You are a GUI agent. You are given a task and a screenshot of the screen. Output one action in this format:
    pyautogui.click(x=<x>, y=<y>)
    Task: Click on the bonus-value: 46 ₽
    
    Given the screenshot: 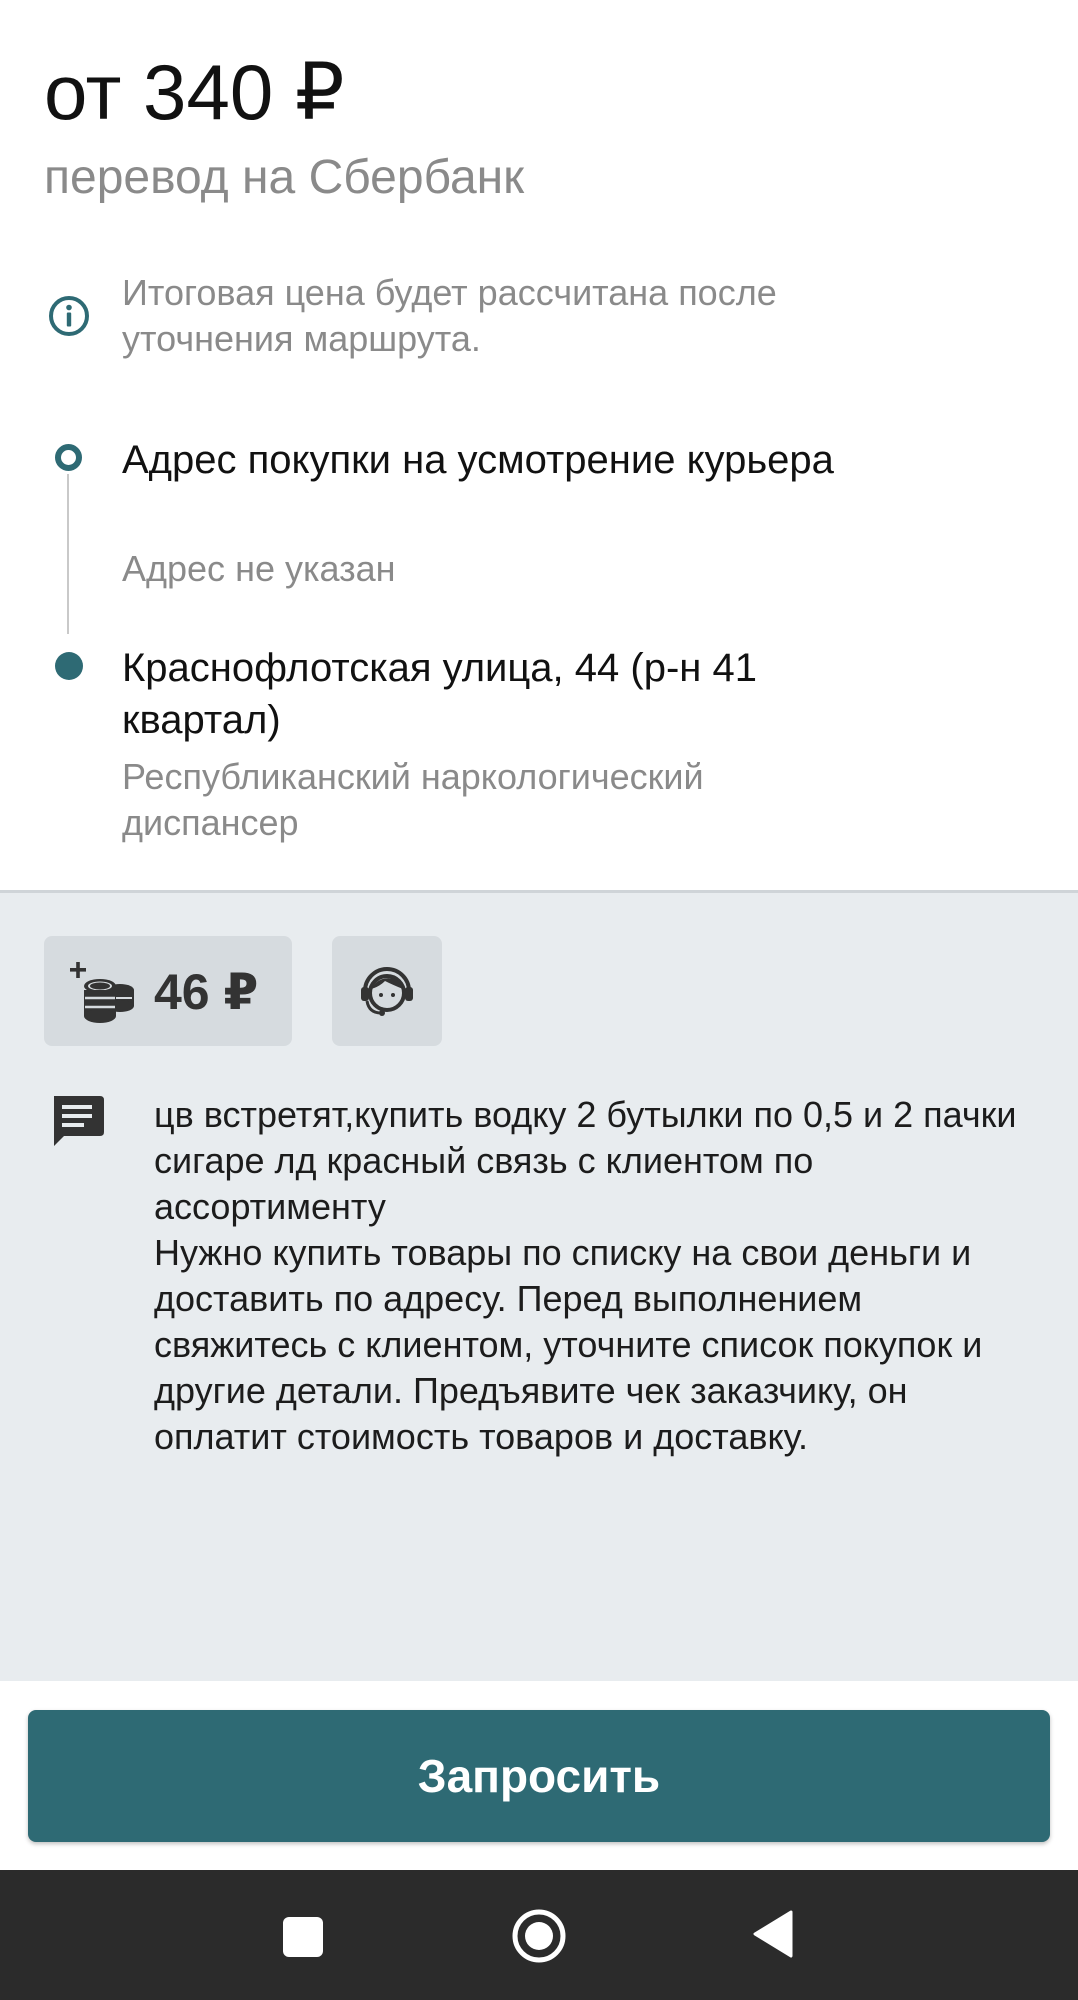 What is the action you would take?
    pyautogui.click(x=206, y=992)
    